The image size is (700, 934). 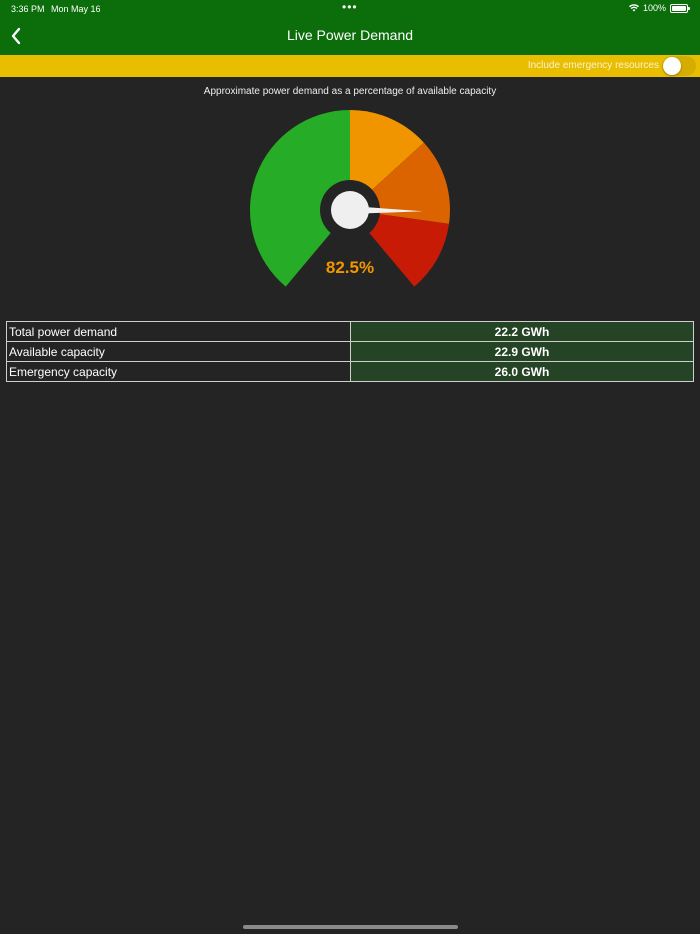 I want to click on row-value: 22.2 GWh, so click(x=522, y=331).